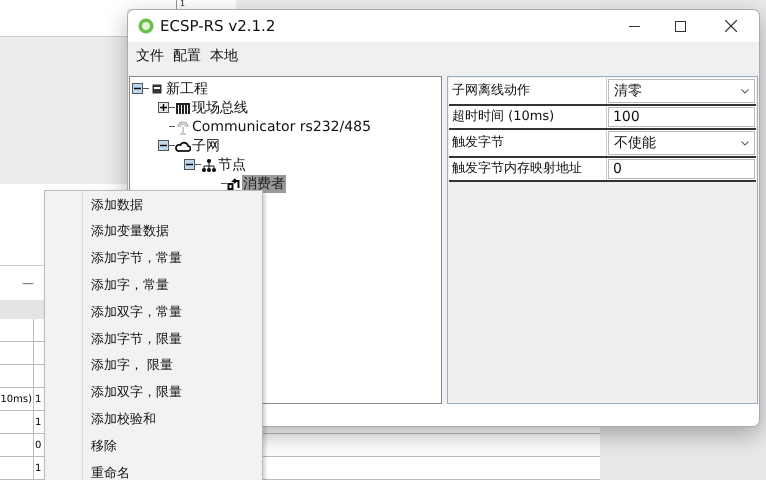 This screenshot has height=480, width=766. Describe the element at coordinates (187, 89) in the screenshot. I see `tree-item: 新工程` at that location.